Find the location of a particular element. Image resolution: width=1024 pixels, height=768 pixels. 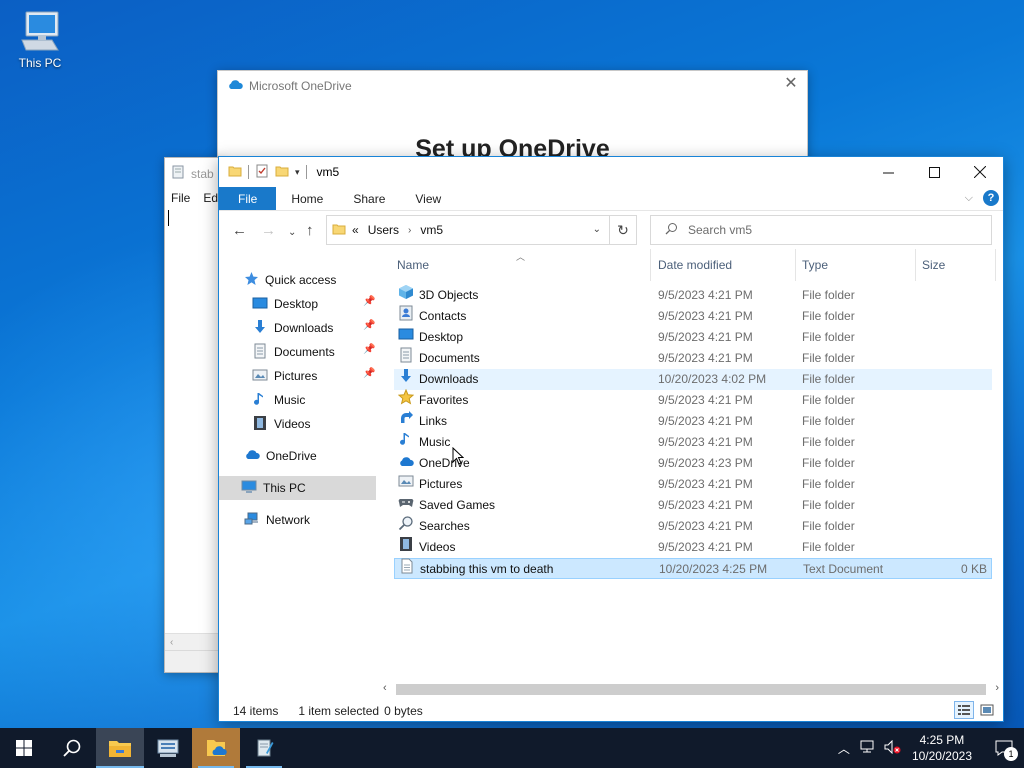

notepad-menu-file: File is located at coordinates (180, 198).